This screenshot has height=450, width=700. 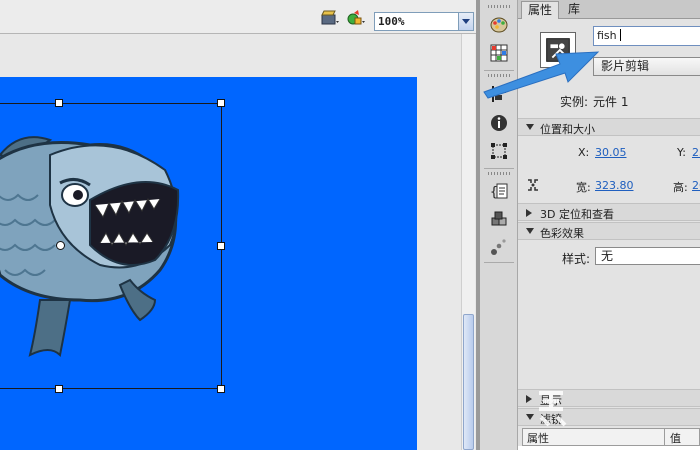 I want to click on edit-scene-icon, so click(x=330, y=18).